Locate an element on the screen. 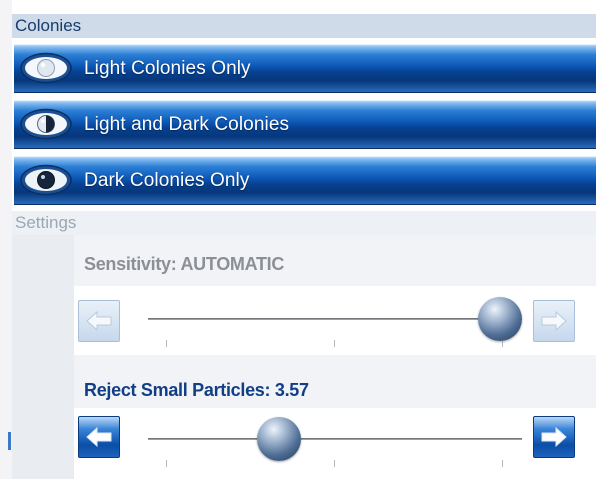 The image size is (596, 479). light-colony-eye-icon is located at coordinates (46, 68).